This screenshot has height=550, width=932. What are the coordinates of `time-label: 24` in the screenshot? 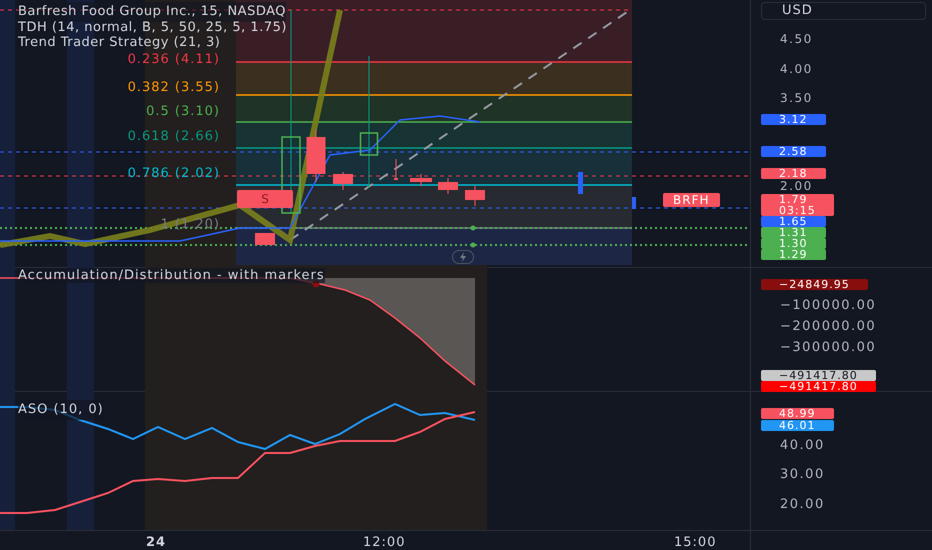 It's located at (156, 542).